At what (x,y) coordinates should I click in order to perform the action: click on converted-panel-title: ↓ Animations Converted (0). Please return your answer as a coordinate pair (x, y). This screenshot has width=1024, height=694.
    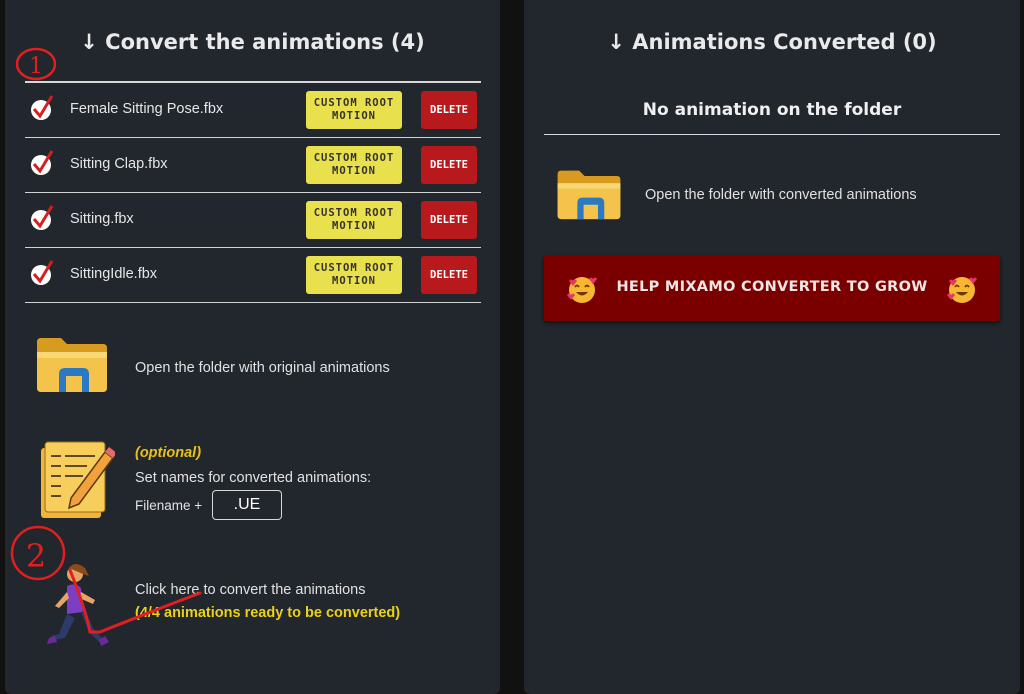
    Looking at the image, I should click on (772, 42).